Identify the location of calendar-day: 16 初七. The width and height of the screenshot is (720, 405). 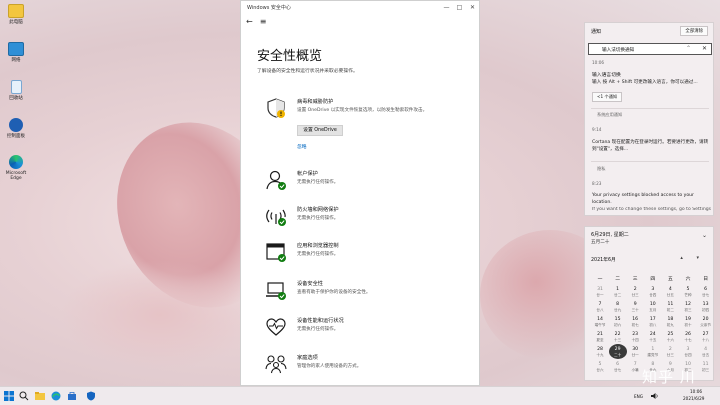
(635, 322).